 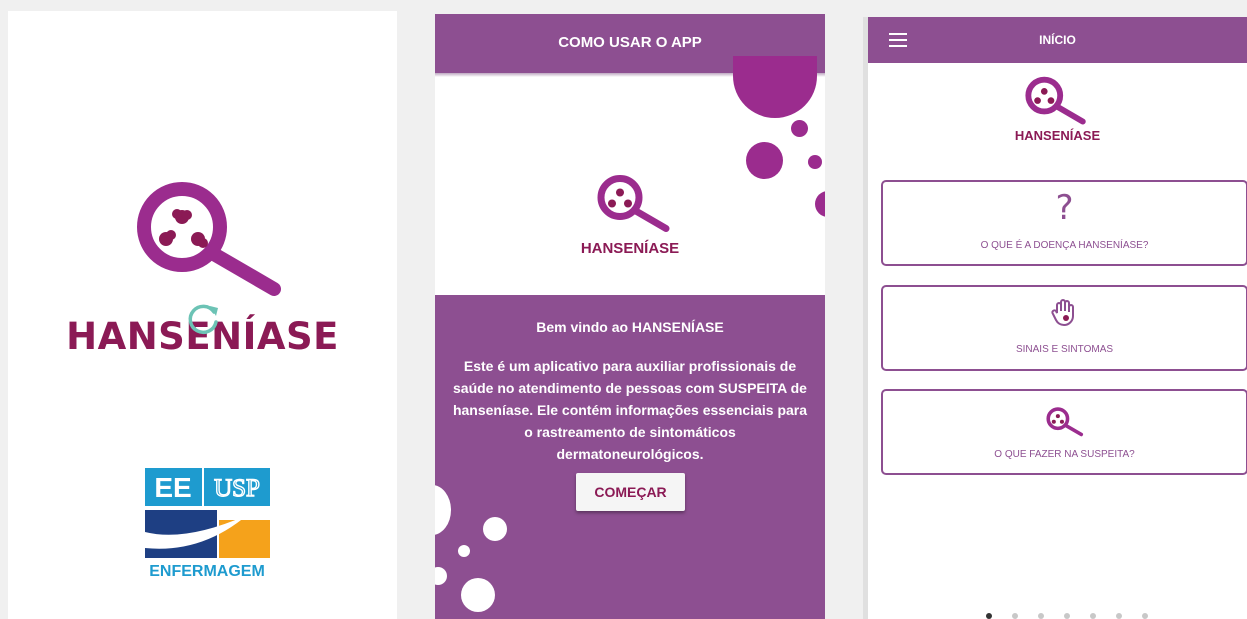 I want to click on card-label: SINAIS E SINTOMAS, so click(x=1064, y=349).